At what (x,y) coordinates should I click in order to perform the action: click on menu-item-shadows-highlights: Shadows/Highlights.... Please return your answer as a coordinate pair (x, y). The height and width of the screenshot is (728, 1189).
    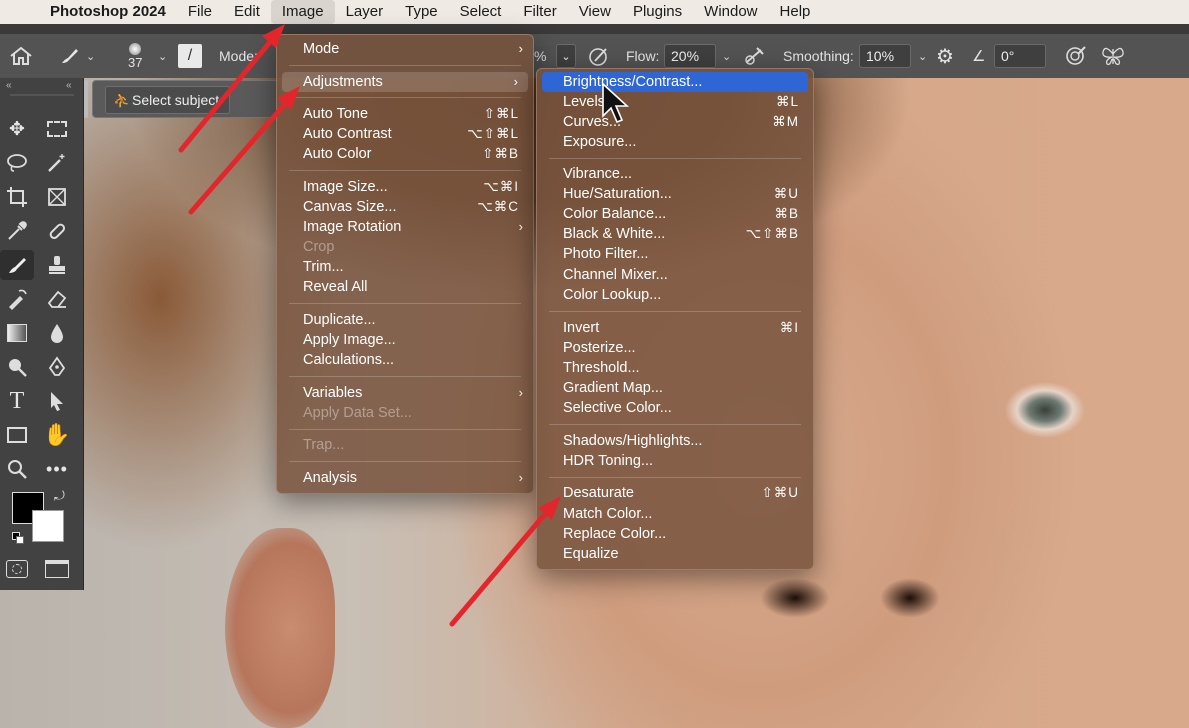
    Looking at the image, I should click on (675, 441).